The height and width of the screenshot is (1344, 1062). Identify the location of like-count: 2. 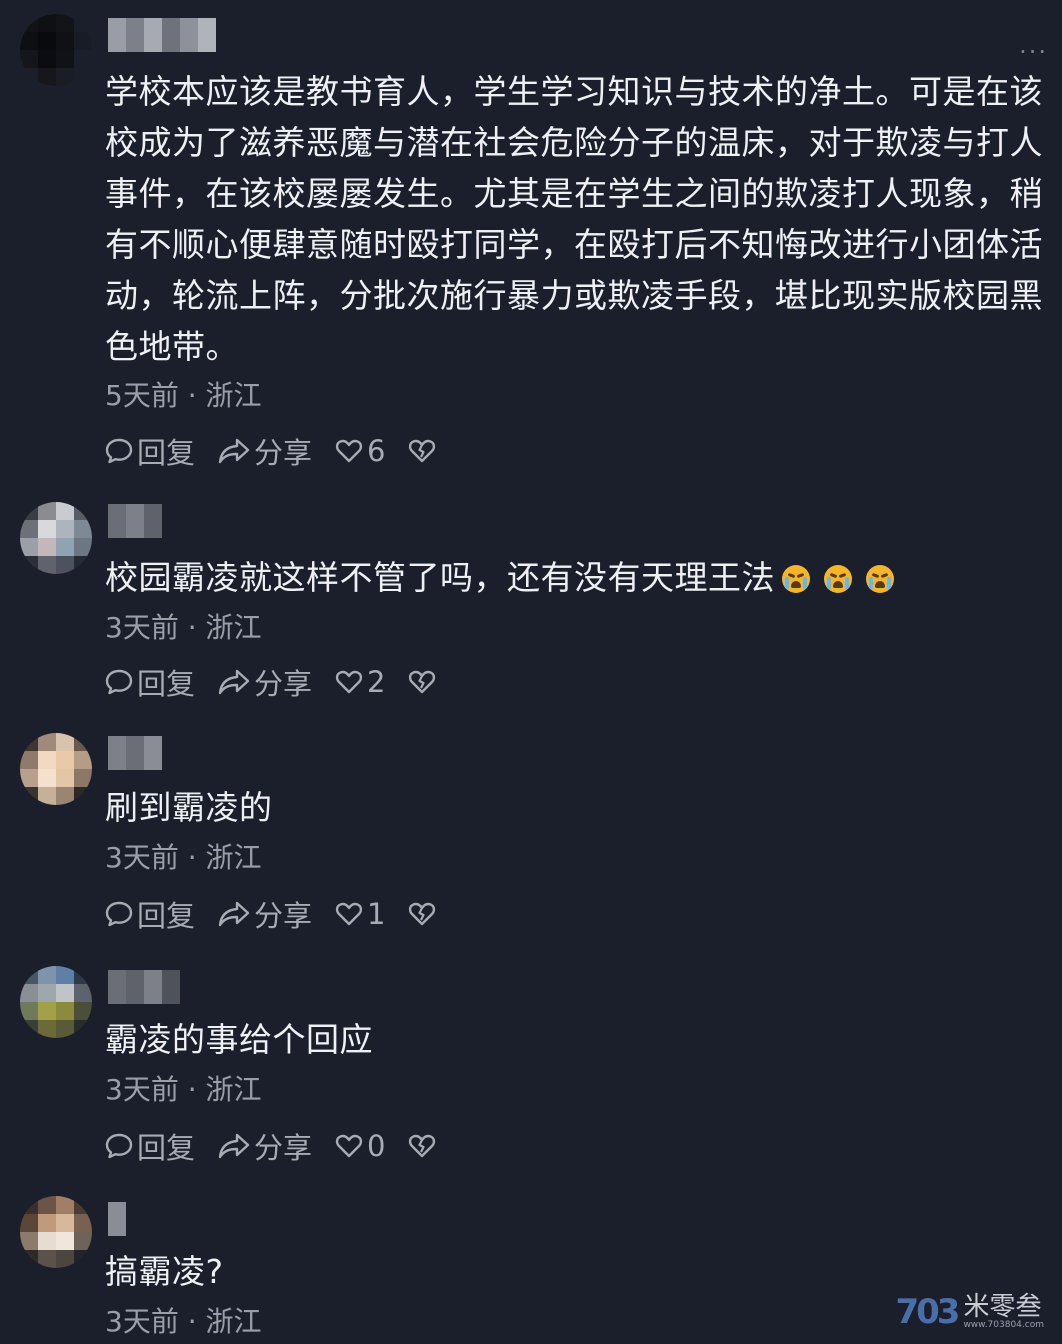
(376, 682).